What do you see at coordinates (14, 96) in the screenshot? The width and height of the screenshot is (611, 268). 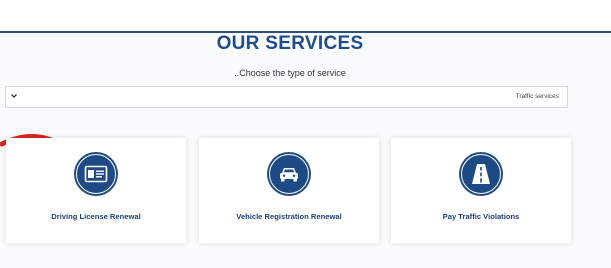 I see `chevron-down-icon` at bounding box center [14, 96].